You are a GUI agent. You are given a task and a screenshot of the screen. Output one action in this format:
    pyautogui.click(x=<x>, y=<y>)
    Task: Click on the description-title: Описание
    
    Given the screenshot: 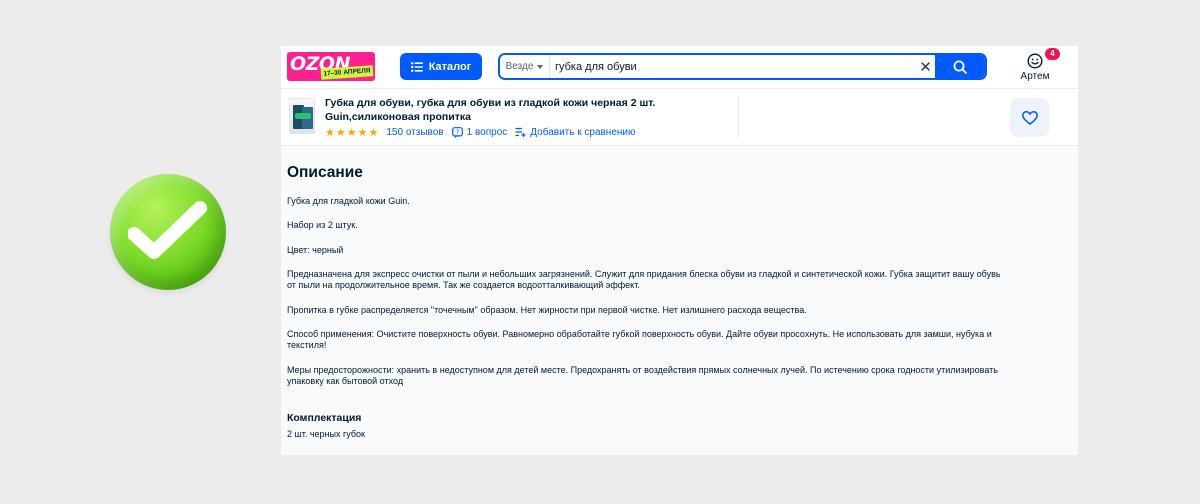 What is the action you would take?
    pyautogui.click(x=325, y=172)
    